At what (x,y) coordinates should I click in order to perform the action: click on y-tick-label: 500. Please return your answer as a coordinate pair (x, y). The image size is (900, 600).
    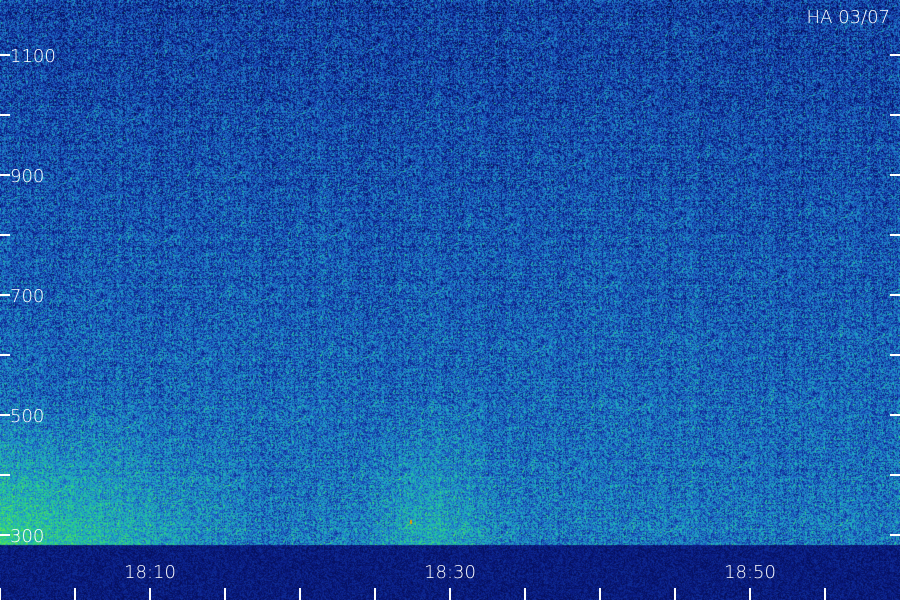
    Looking at the image, I should click on (27, 416).